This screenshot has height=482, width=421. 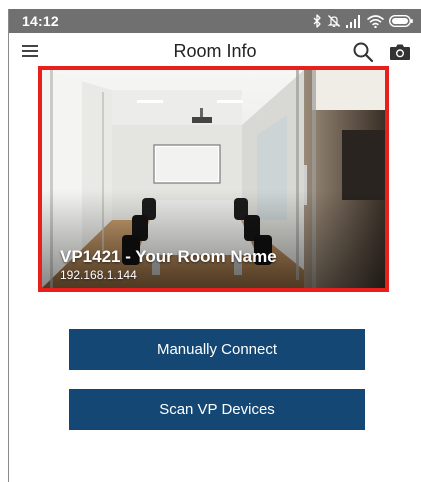 What do you see at coordinates (363, 21) in the screenshot?
I see `status-icons` at bounding box center [363, 21].